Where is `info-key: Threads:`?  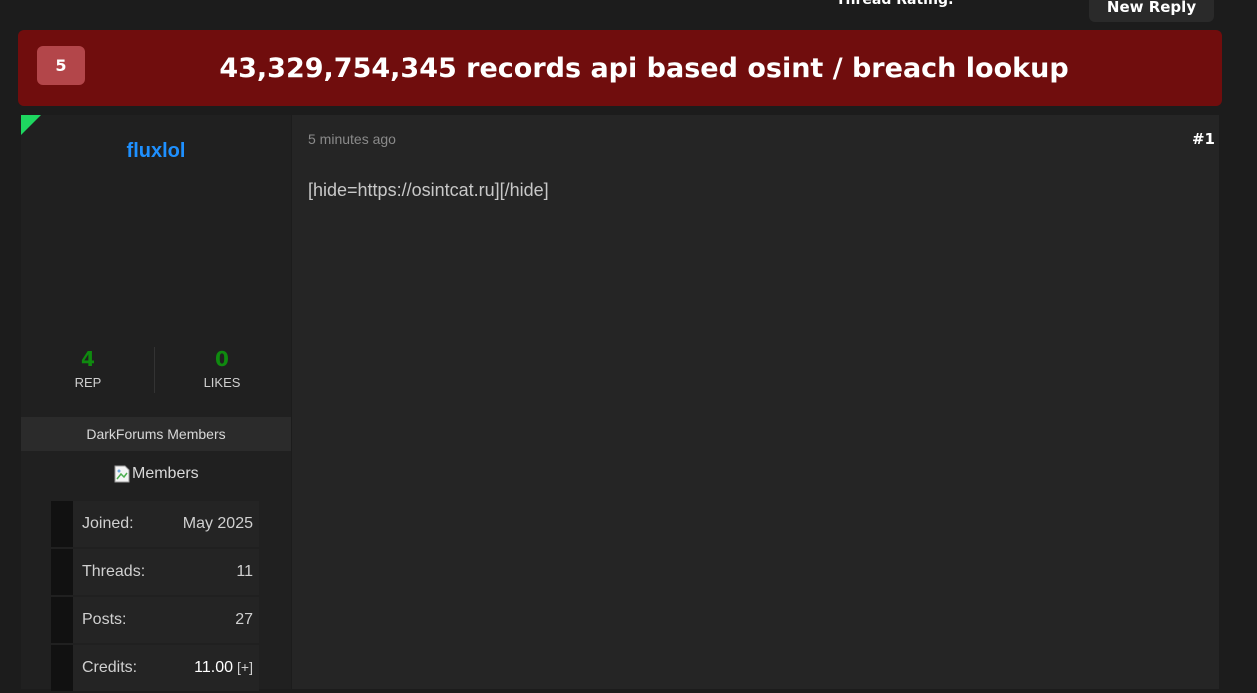 info-key: Threads: is located at coordinates (114, 571).